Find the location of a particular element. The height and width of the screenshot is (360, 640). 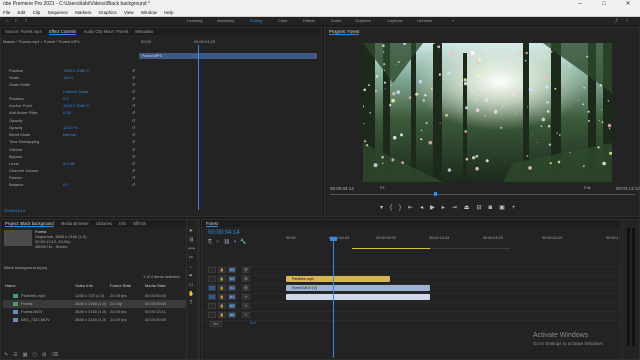

track-a2 is located at coordinates (412, 306).